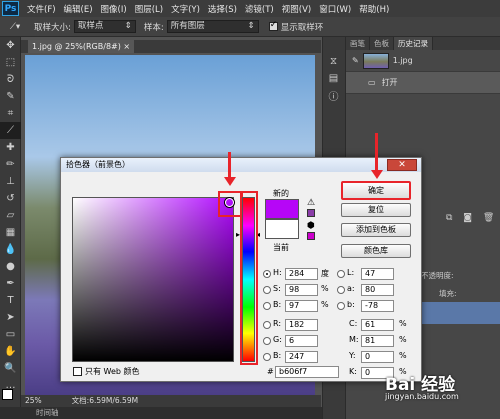 Image resolution: width=500 pixels, height=419 pixels. What do you see at coordinates (10, 79) in the screenshot?
I see `lasso-tool-icon: ᘐ` at bounding box center [10, 79].